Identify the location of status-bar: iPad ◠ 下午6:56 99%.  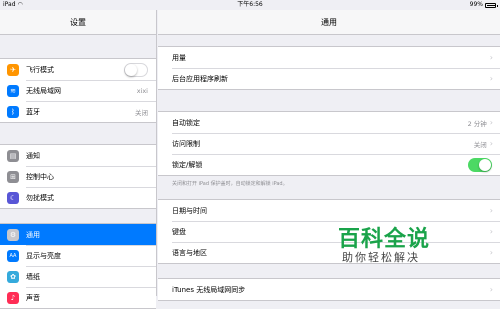
(250, 5).